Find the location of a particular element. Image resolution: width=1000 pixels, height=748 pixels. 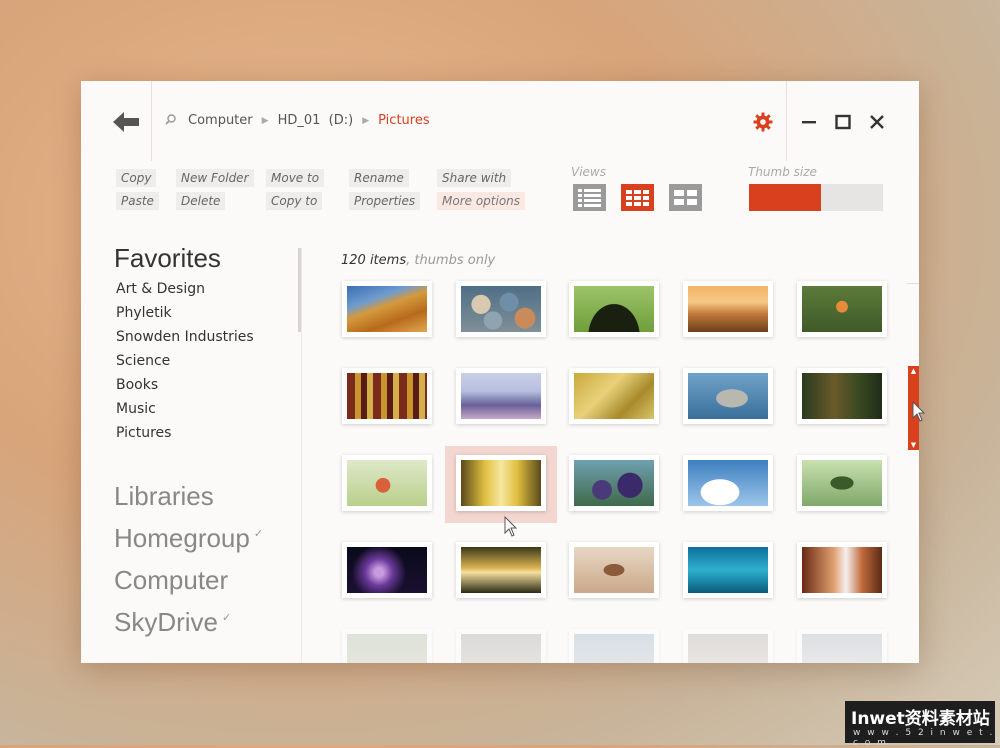

thumbnail-grapes is located at coordinates (614, 483).